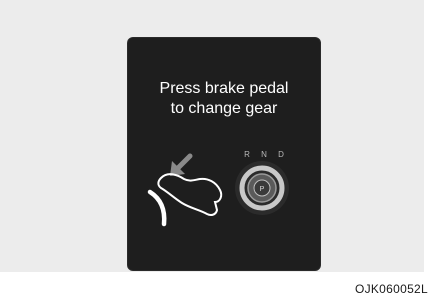 This screenshot has height=306, width=440. Describe the element at coordinates (281, 154) in the screenshot. I see `gear-label-d: D` at that location.